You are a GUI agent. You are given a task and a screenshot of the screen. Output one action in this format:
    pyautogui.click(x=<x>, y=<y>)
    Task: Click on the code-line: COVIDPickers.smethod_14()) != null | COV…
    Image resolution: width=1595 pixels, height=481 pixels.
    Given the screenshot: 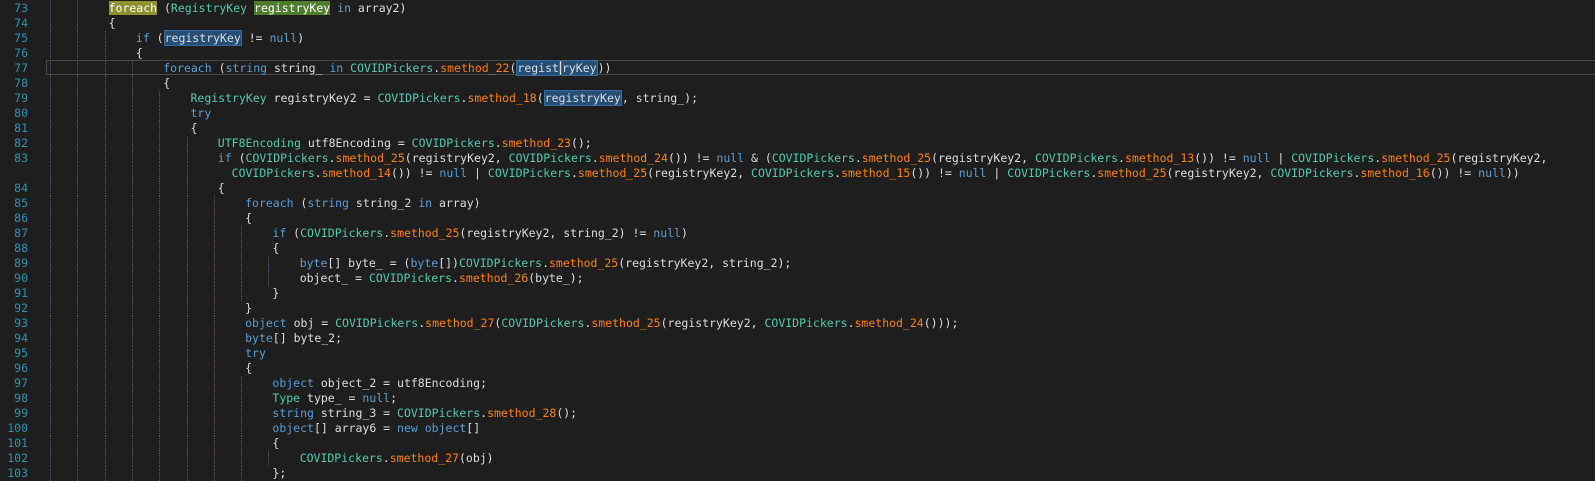 What is the action you would take?
    pyautogui.click(x=797, y=173)
    